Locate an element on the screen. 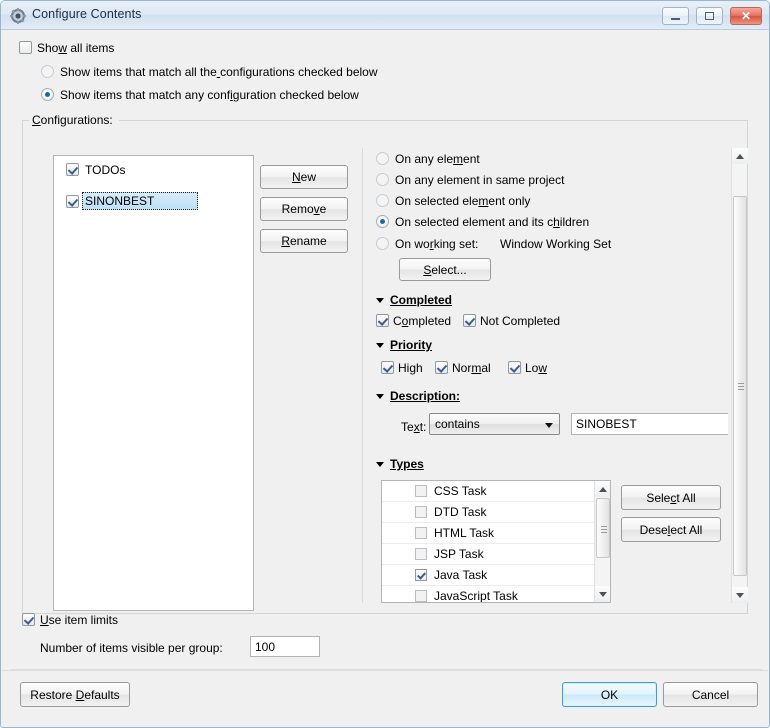 Image resolution: width=770 pixels, height=728 pixels. scope-working-set-radio is located at coordinates (382, 243).